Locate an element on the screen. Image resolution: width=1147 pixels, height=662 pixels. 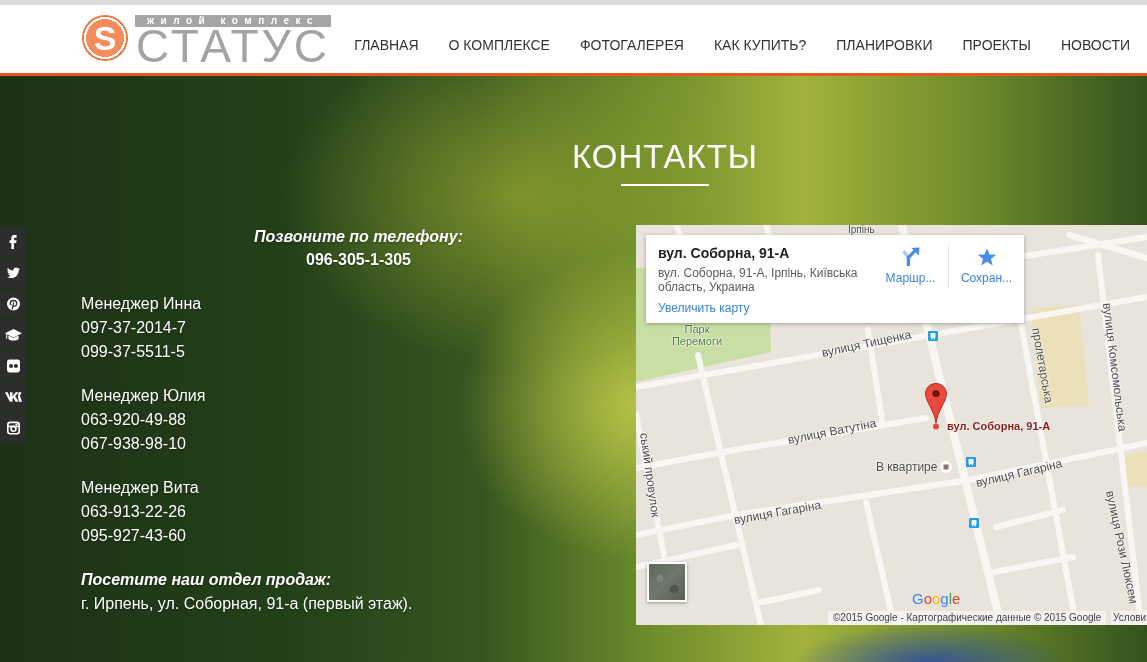
call-label: Позвоните по телефону: is located at coordinates (358, 237).